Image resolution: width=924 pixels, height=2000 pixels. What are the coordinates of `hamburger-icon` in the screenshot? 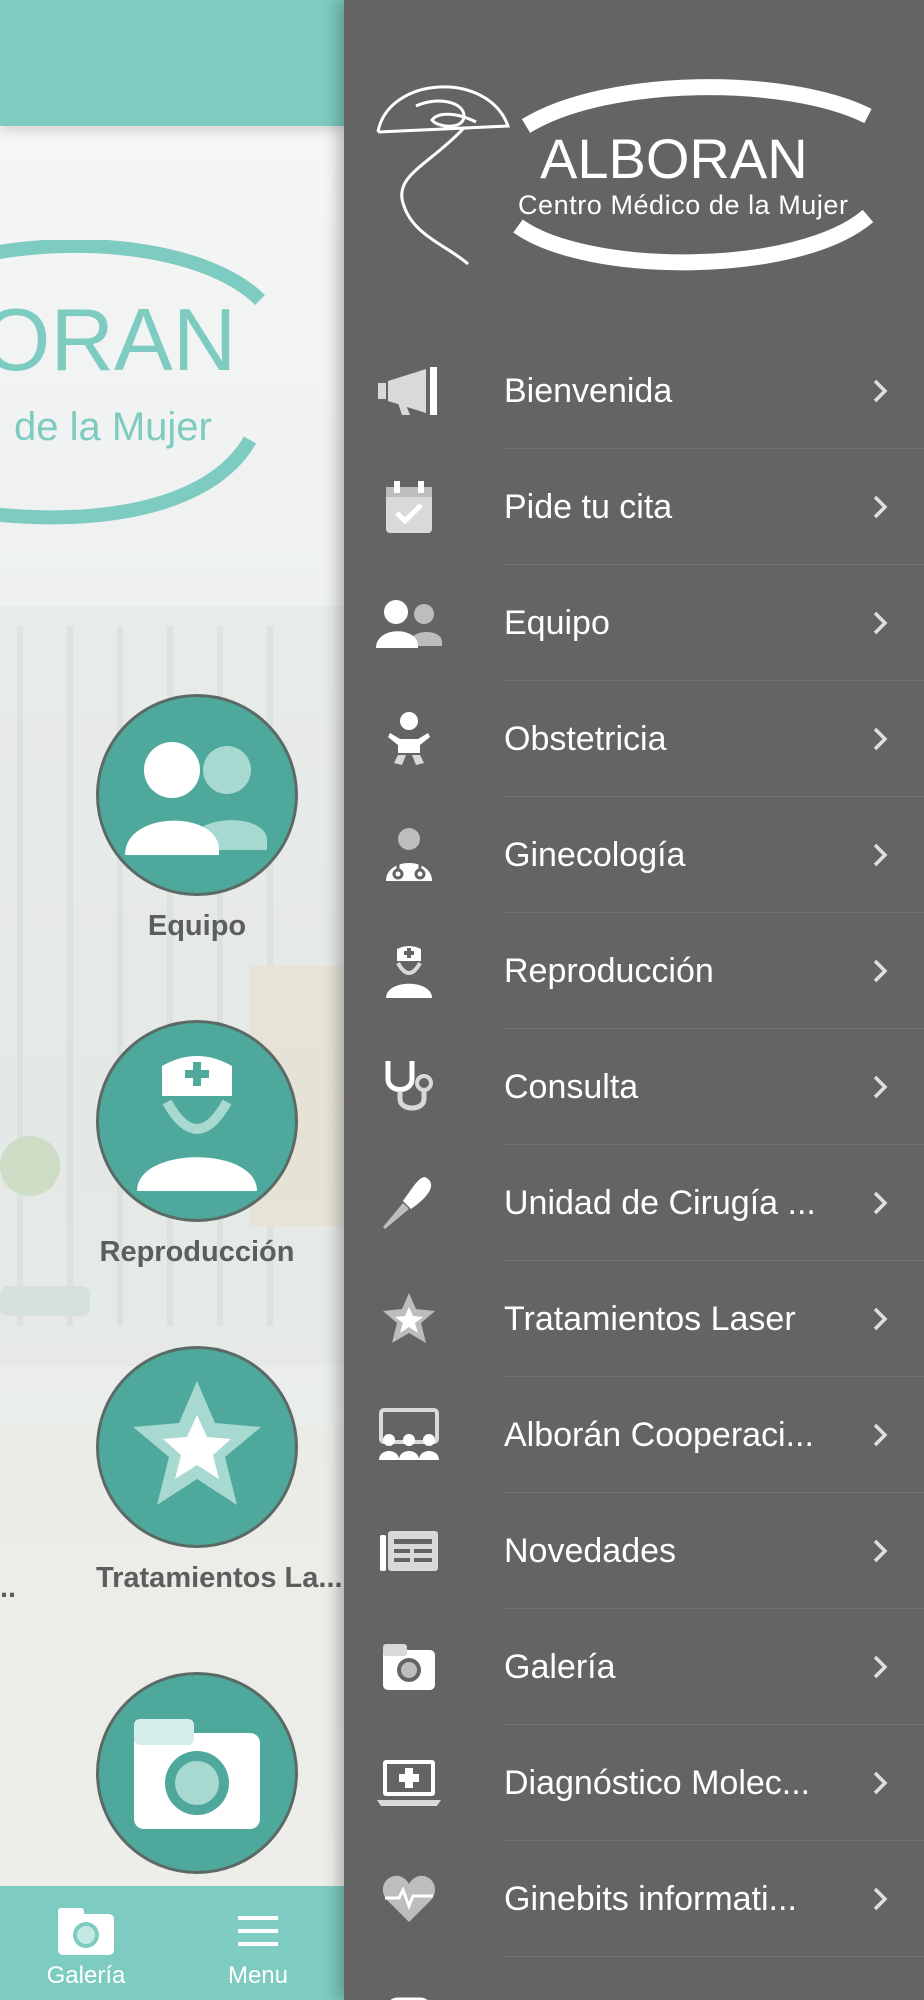 It's located at (258, 1931).